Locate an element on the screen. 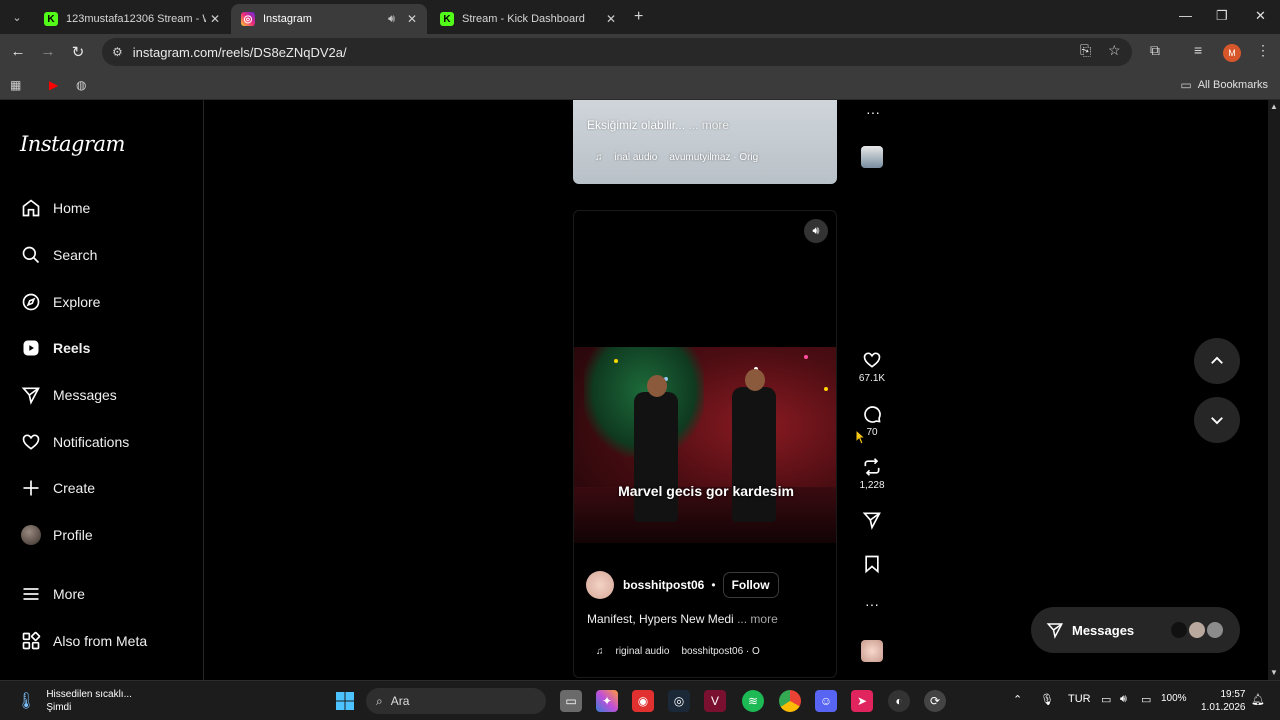 The height and width of the screenshot is (720, 1280). previous-reel-button is located at coordinates (1217, 361).